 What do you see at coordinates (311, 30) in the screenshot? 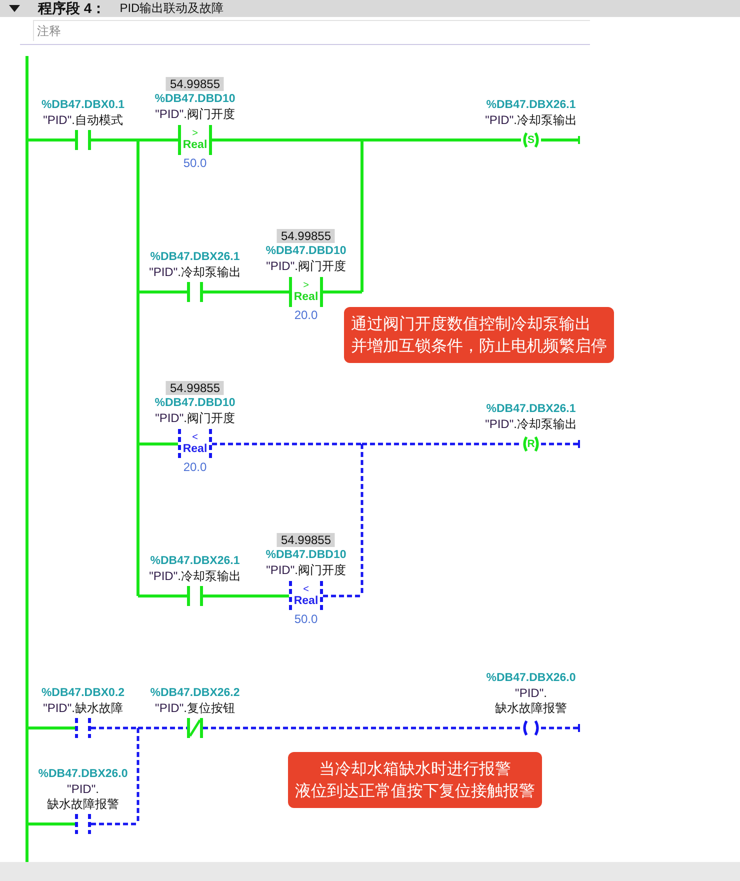
I see `comment-field: 注释` at bounding box center [311, 30].